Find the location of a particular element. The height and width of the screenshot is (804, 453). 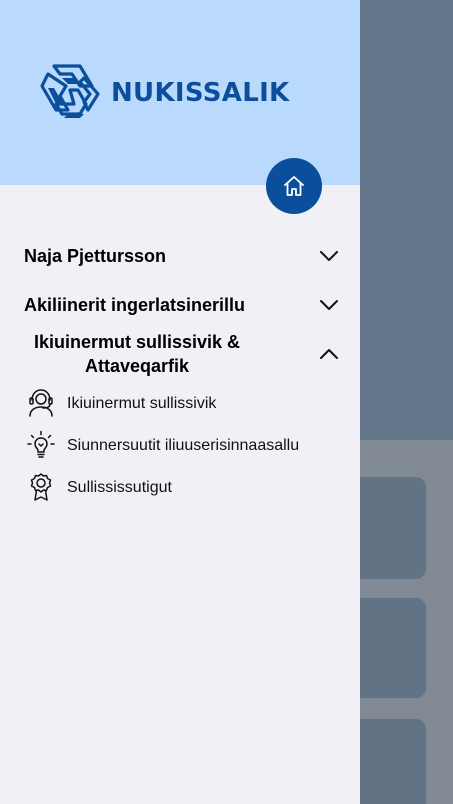

submenu-item-label: Siunnersuutit iliuuserisinnaasallu is located at coordinates (183, 445).